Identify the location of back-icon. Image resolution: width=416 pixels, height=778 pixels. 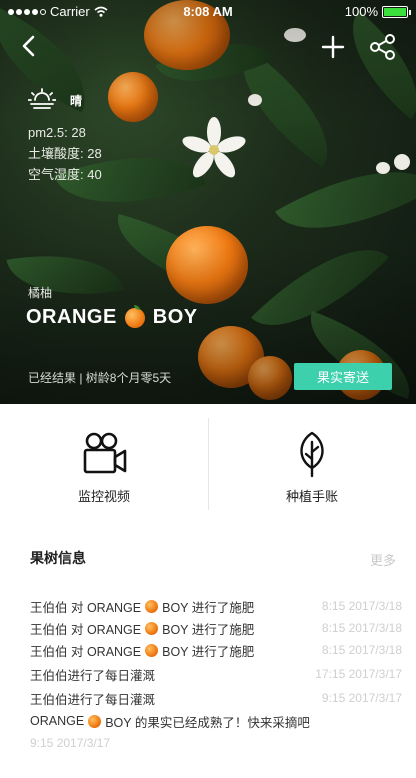
(30, 46).